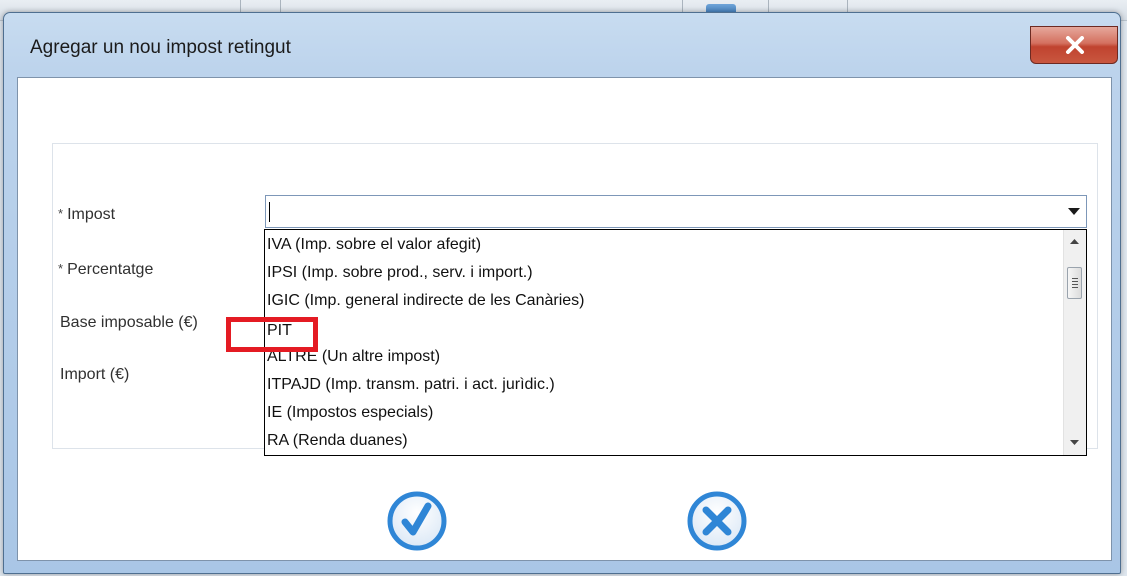 Image resolution: width=1127 pixels, height=576 pixels. I want to click on impost-label: * Impost, so click(86, 215).